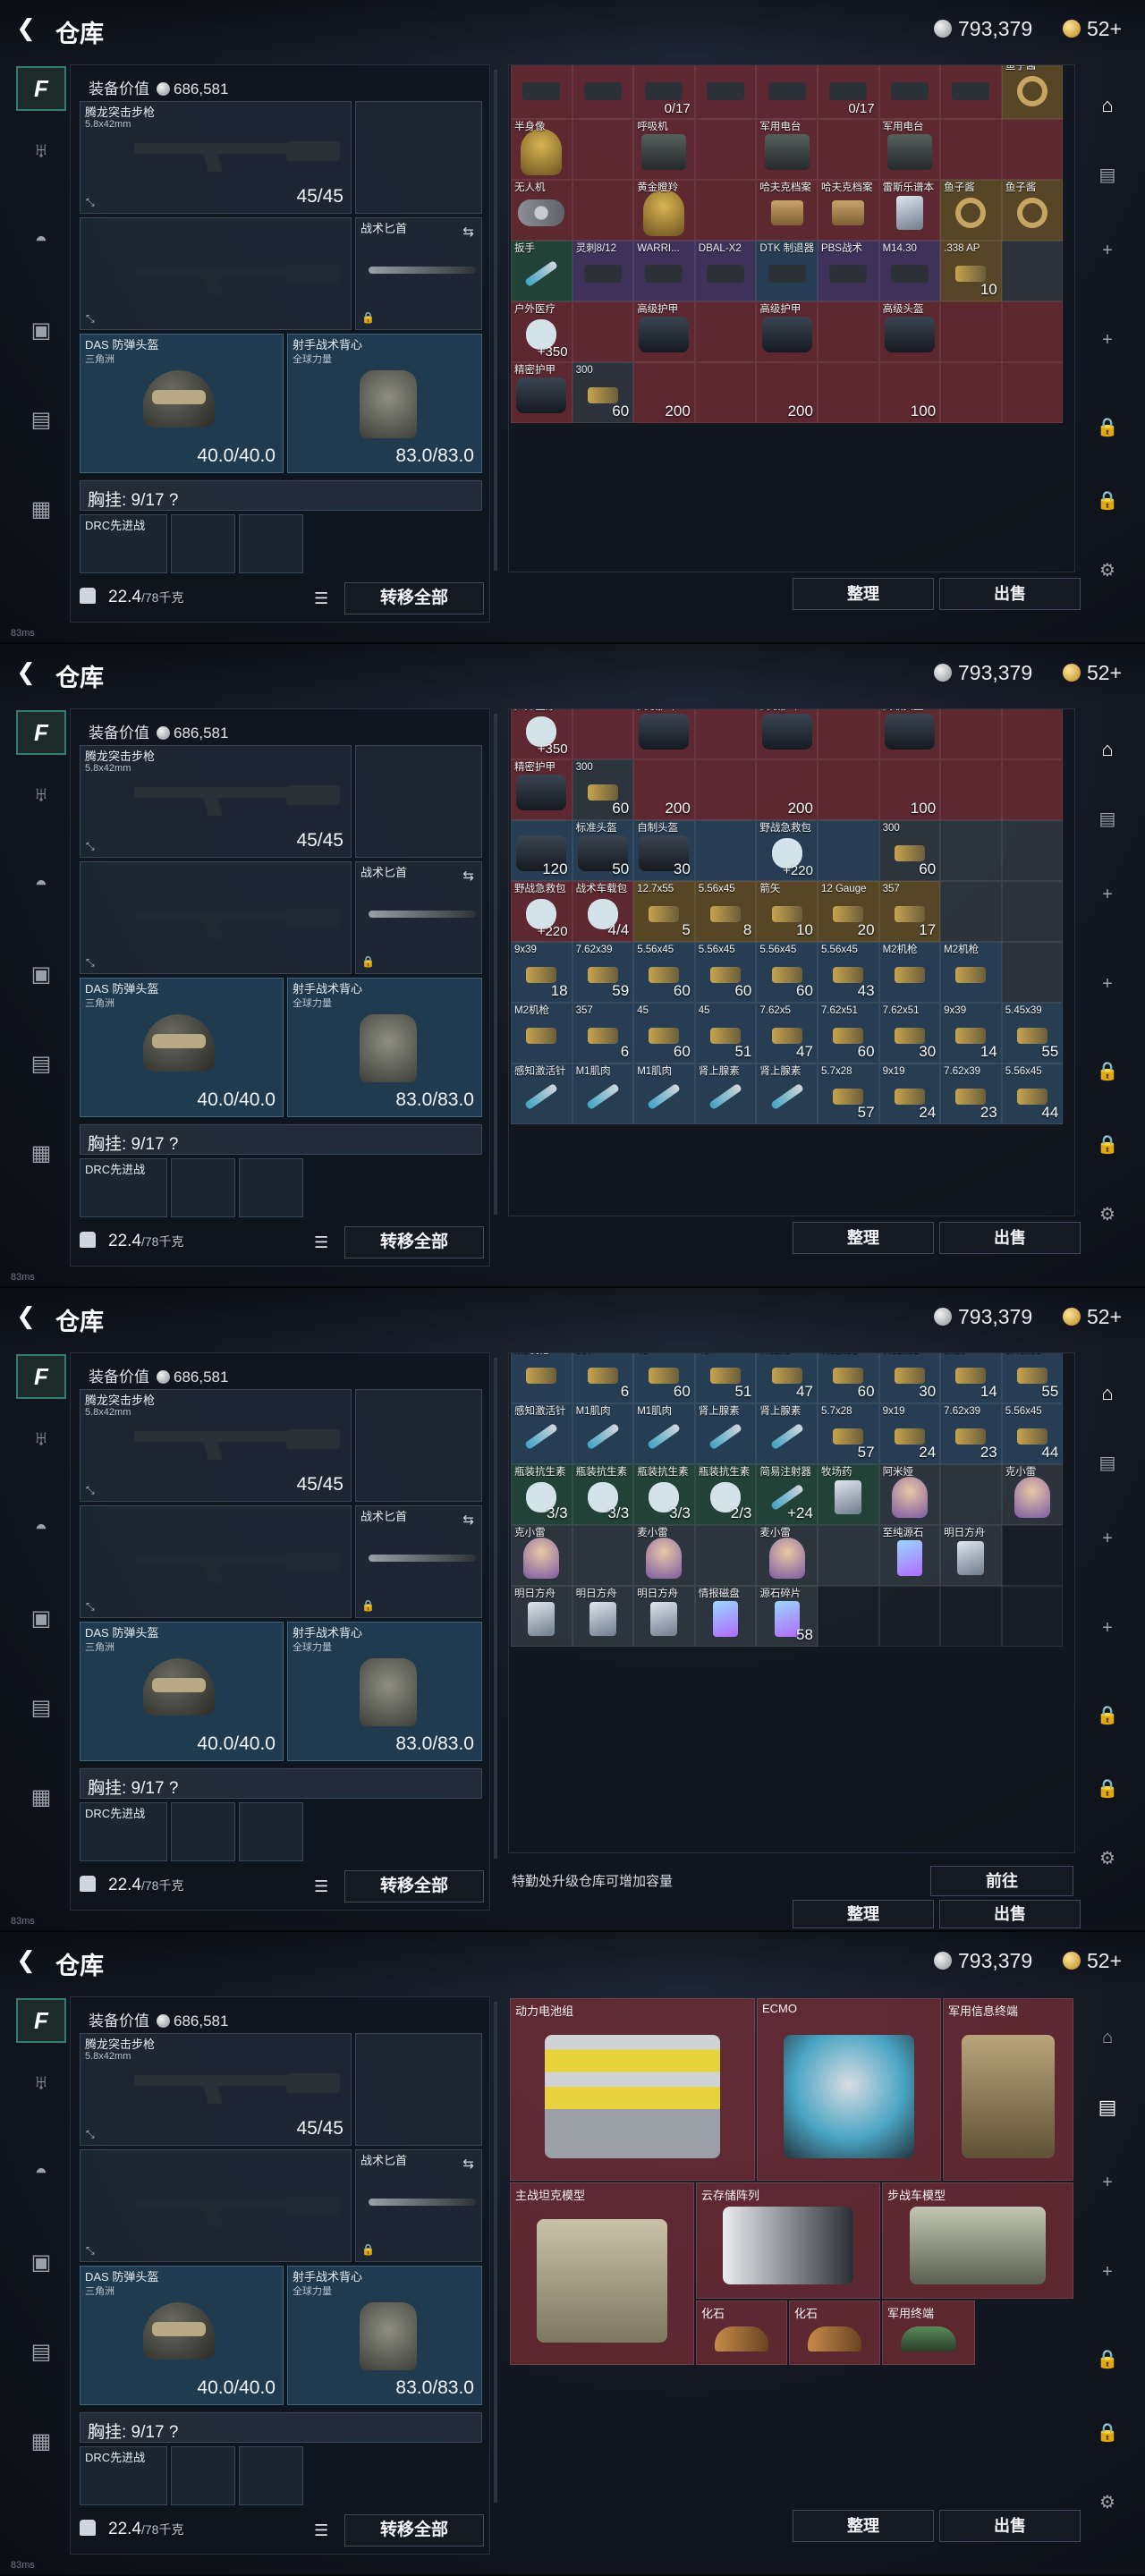 This screenshot has width=1145, height=2576. What do you see at coordinates (664, 392) in the screenshot?
I see `stash-item: 200` at bounding box center [664, 392].